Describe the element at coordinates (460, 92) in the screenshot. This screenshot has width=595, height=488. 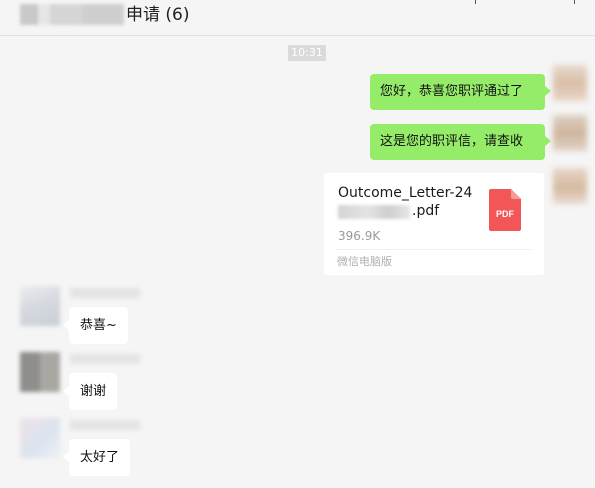
I see `outgoing-message-bubble: 您好，恭喜您职评通过了` at that location.